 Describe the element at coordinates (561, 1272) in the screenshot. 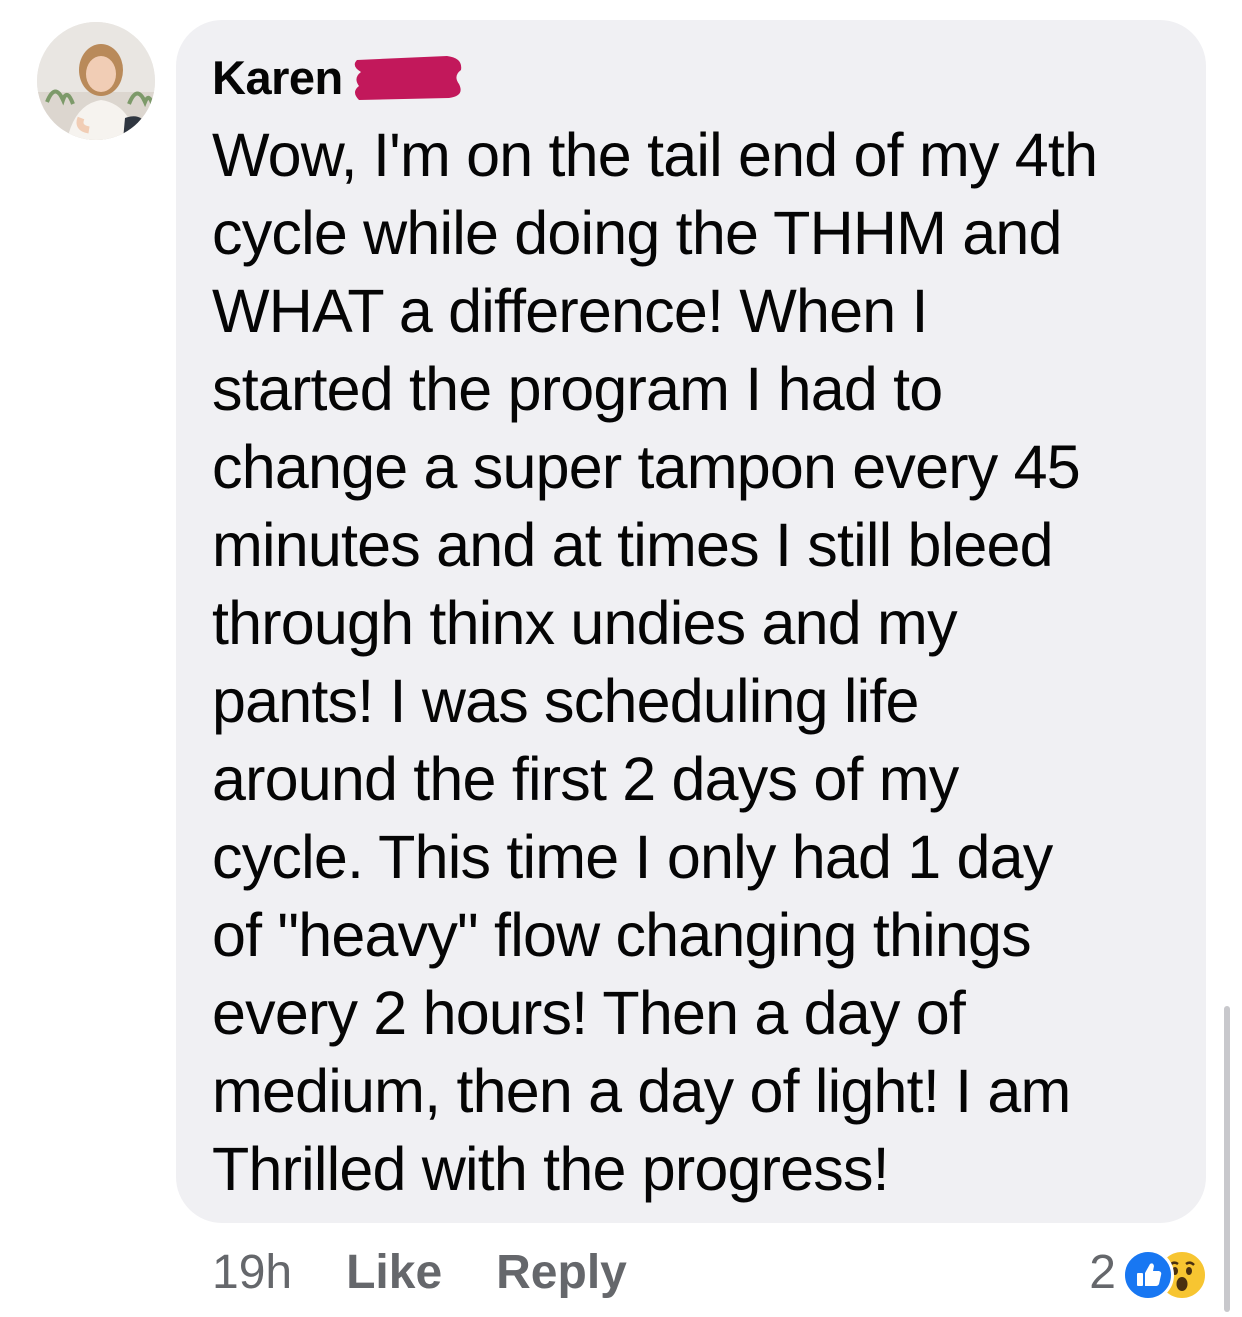

I see `reply-button: Reply` at that location.